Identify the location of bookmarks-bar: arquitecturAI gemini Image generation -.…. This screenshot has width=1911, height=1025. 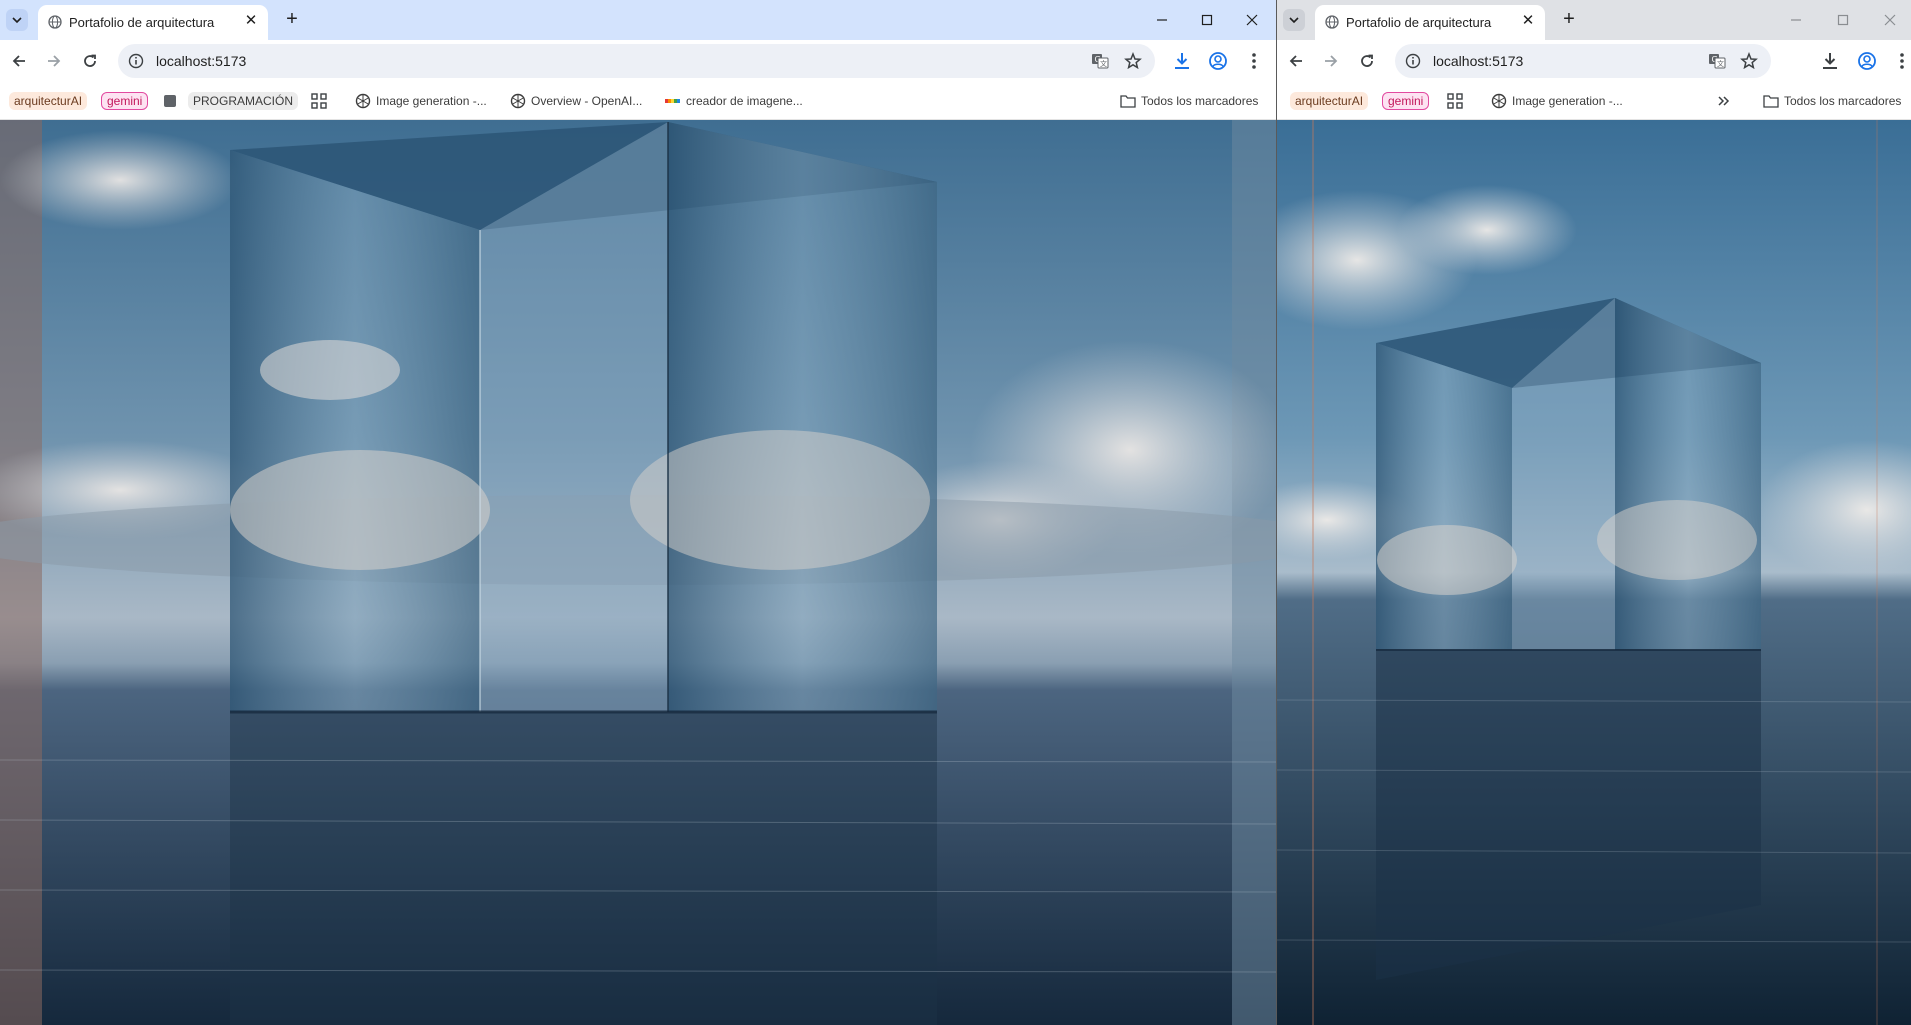
(1594, 101).